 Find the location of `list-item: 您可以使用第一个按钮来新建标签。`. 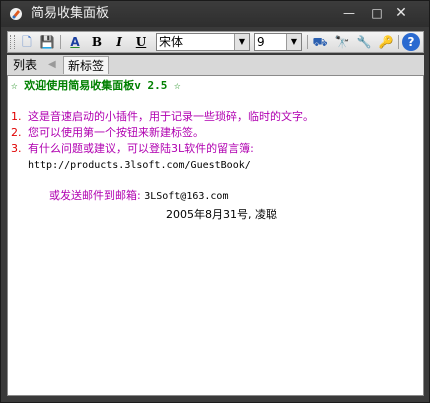

list-item: 您可以使用第一个按钮来新建标签。 is located at coordinates (116, 132).